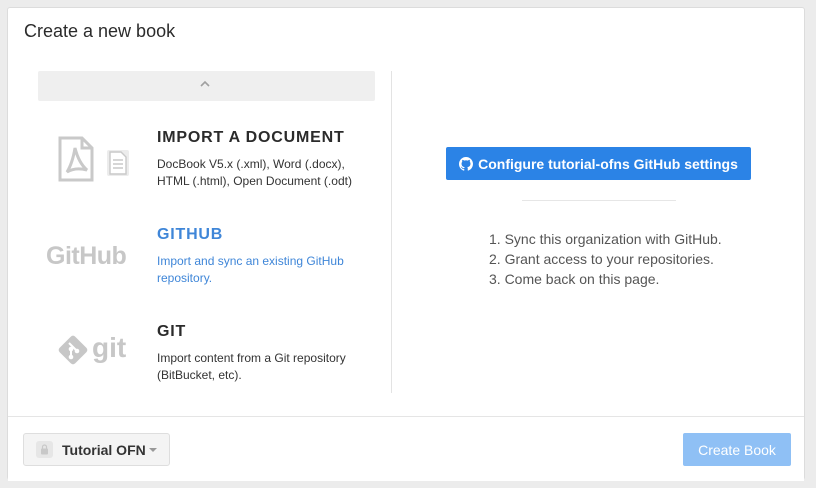 The image size is (816, 488). Describe the element at coordinates (608, 163) in the screenshot. I see `configure-github-label: Configure tutorial-ofns GitHub settings` at that location.